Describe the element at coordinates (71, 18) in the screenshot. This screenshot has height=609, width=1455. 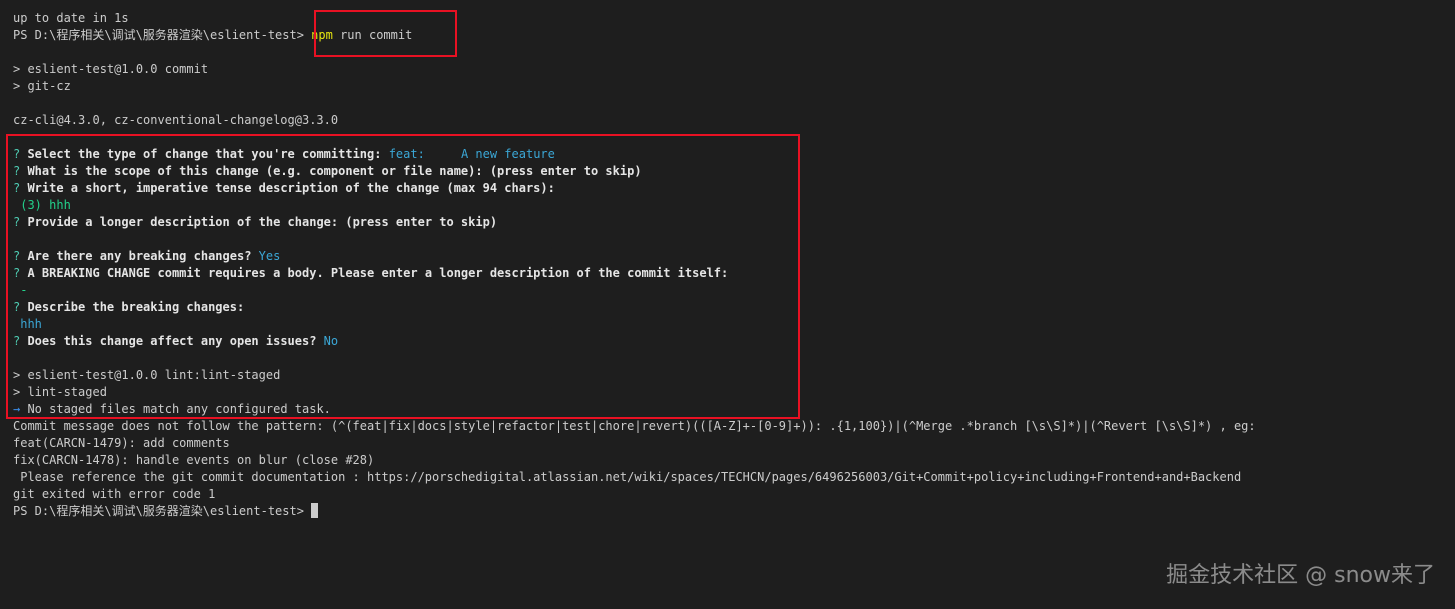
I see `terminal-line: up to date in 1s` at that location.